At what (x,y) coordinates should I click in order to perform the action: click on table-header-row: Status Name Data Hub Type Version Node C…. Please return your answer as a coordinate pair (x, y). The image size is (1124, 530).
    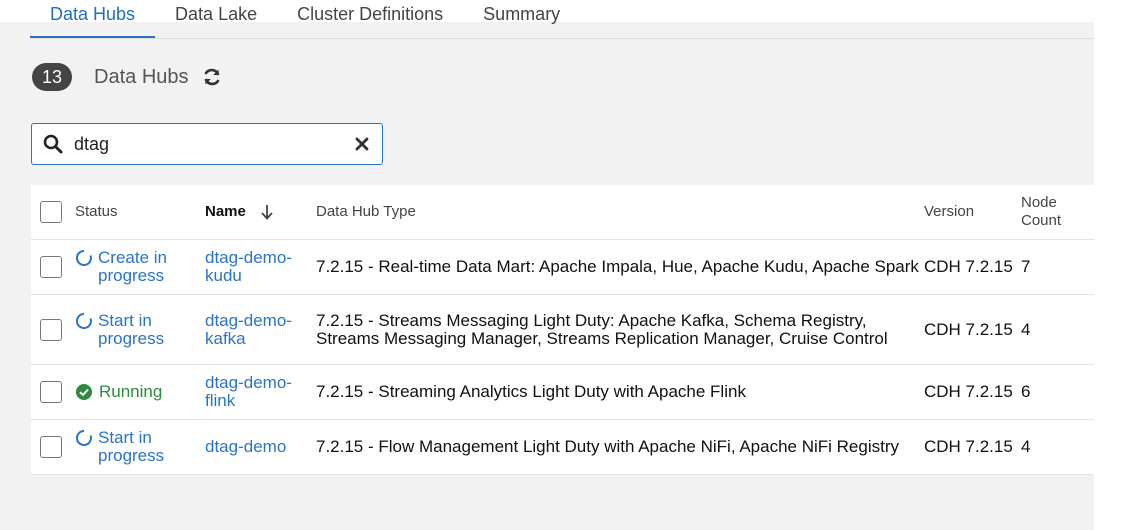
    Looking at the image, I should click on (562, 212).